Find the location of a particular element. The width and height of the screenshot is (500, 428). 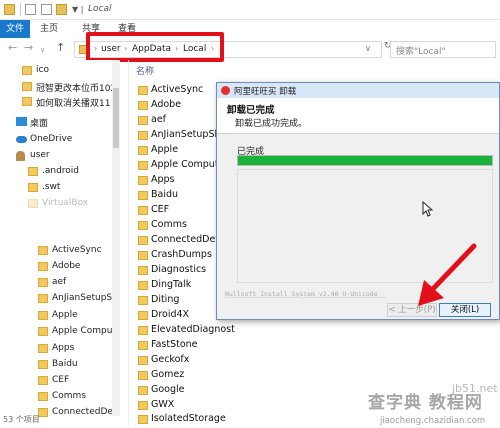

progress-bar is located at coordinates (365, 160).